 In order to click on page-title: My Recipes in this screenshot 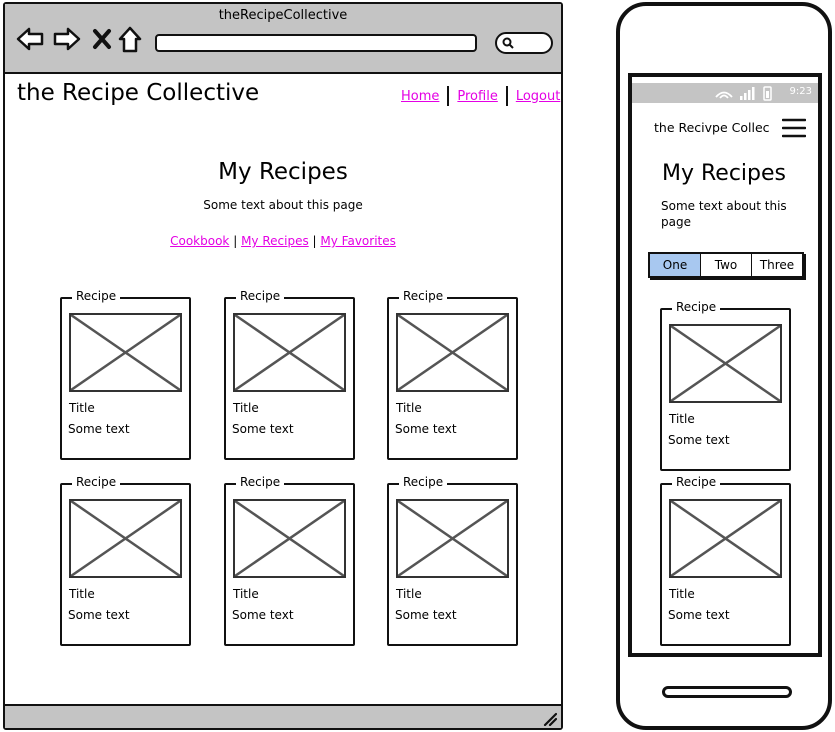, I will do `click(283, 172)`.